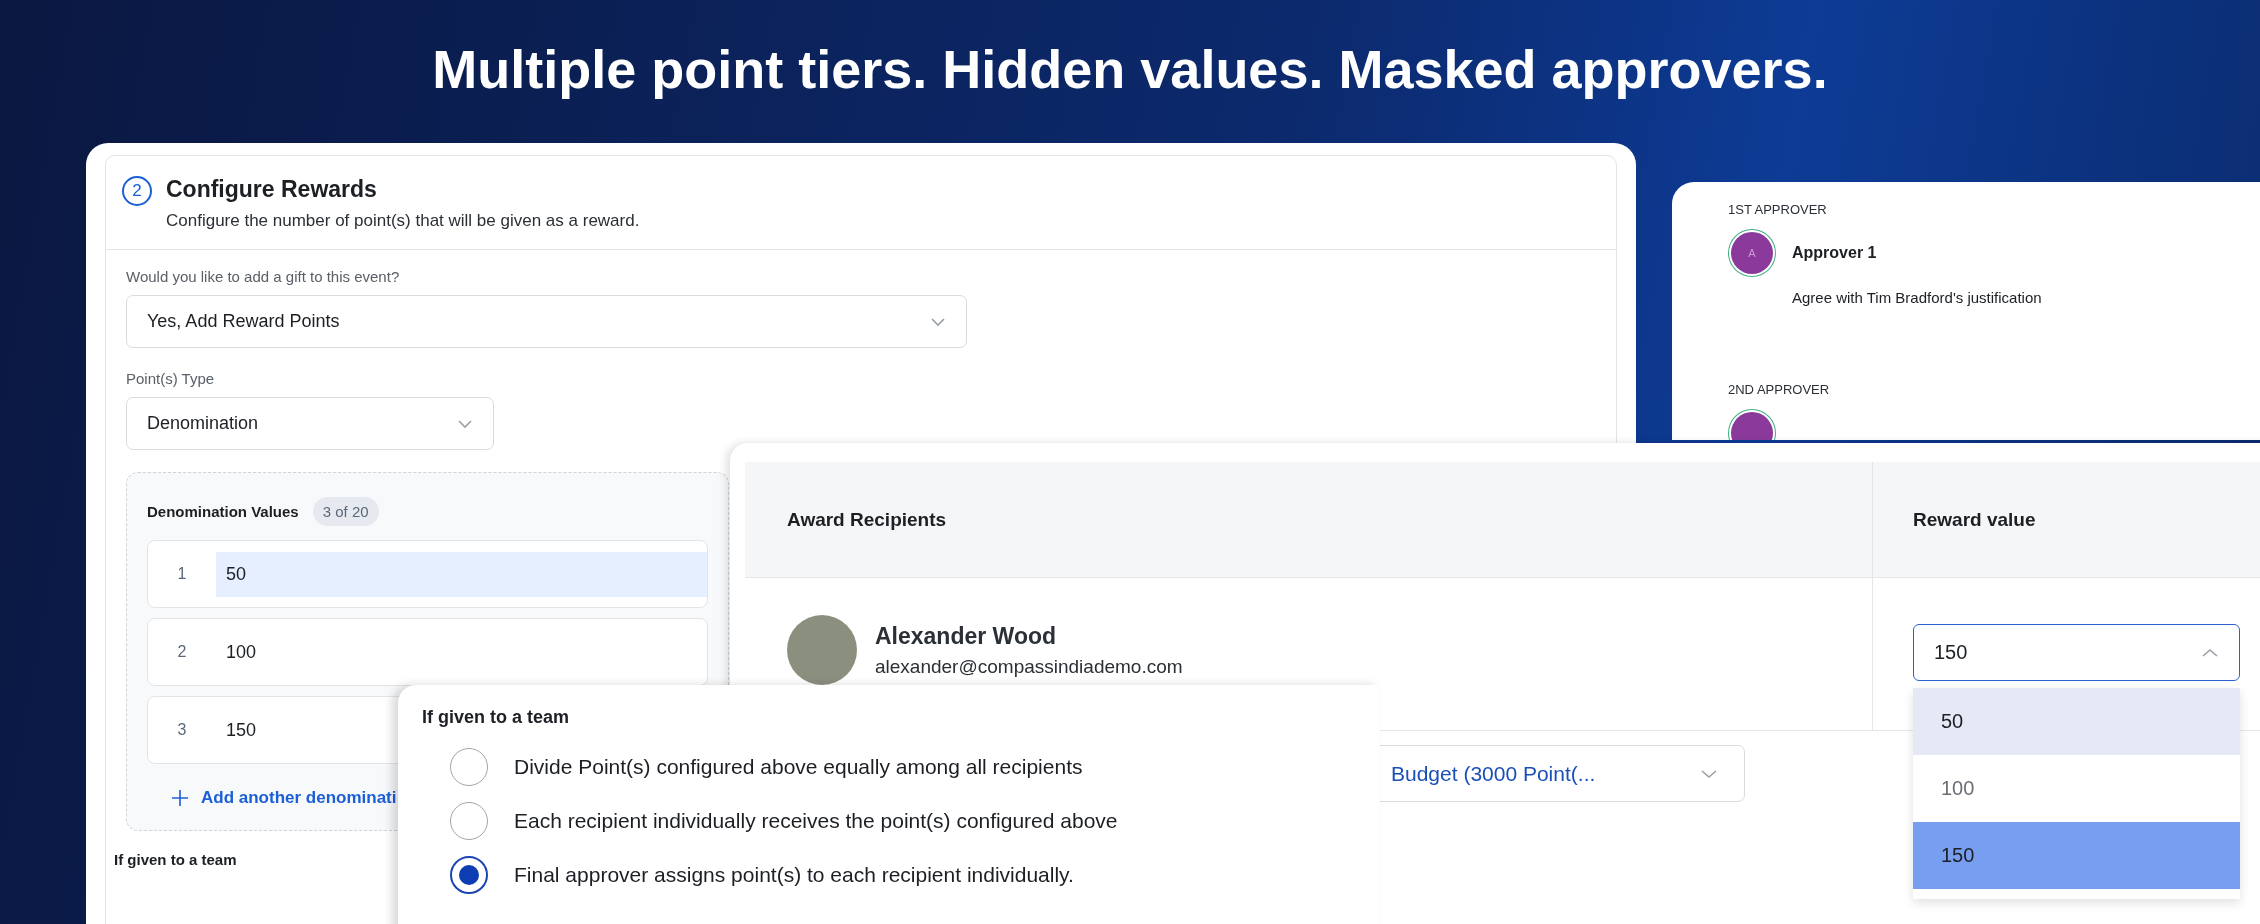 The image size is (2260, 924). Describe the element at coordinates (345, 511) in the screenshot. I see `count-badge: 3 of 20` at that location.